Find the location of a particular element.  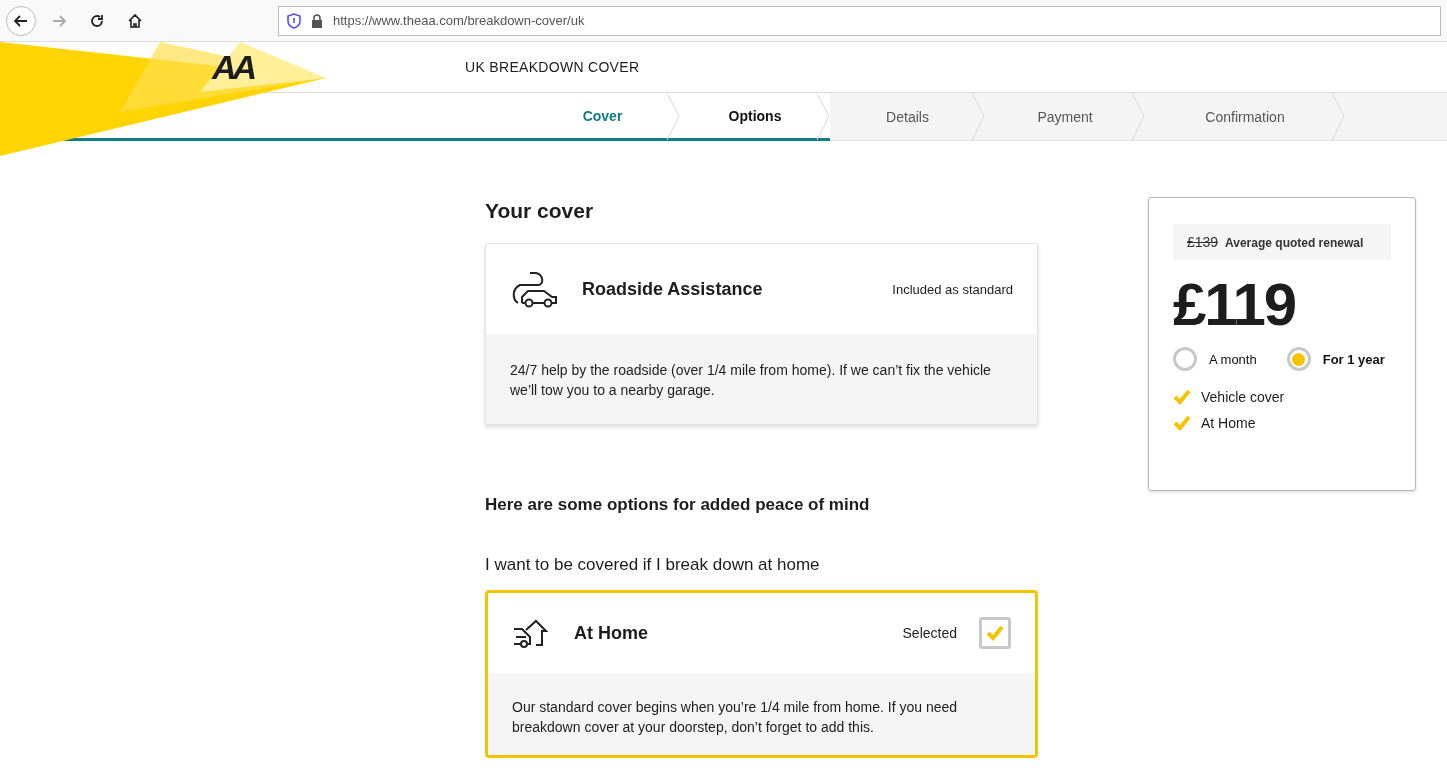

forward-arrow-icon is located at coordinates (59, 20).